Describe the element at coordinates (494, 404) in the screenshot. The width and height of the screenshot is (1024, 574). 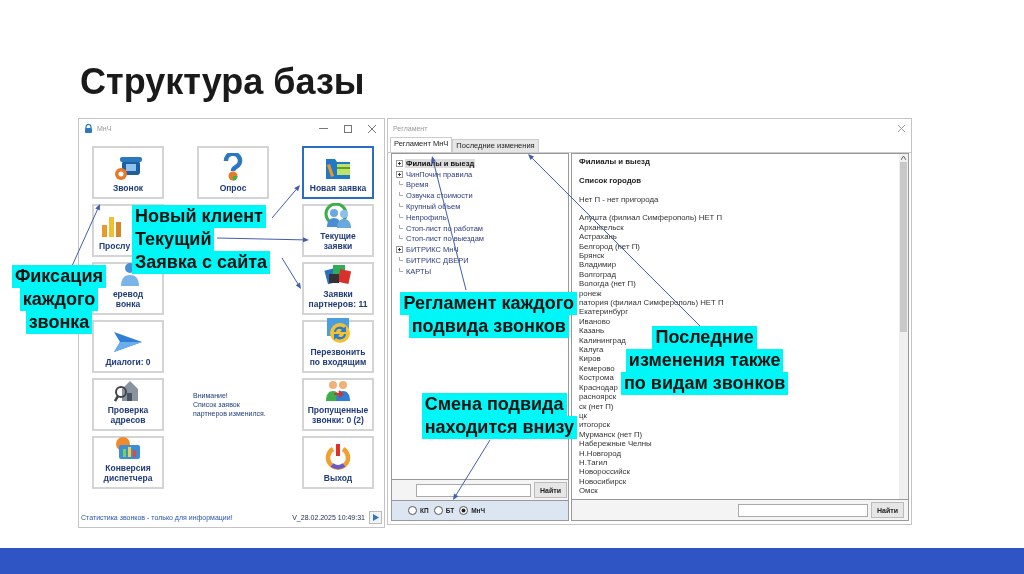
I see `callout-tooltip: Смена подвида` at that location.